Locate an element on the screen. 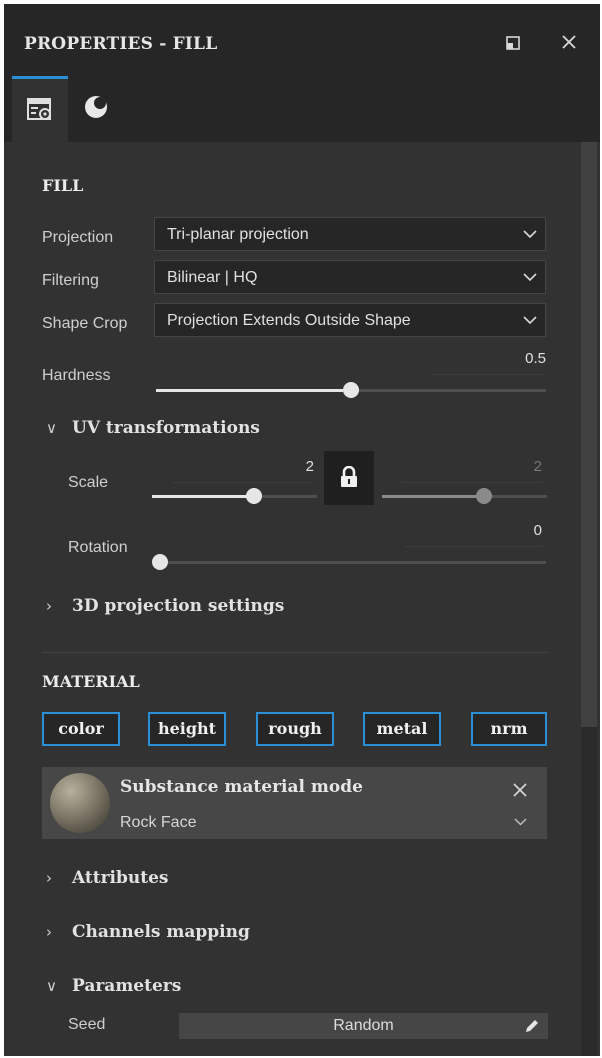 This screenshot has height=1058, width=602. slider-track is located at coordinates (353, 562).